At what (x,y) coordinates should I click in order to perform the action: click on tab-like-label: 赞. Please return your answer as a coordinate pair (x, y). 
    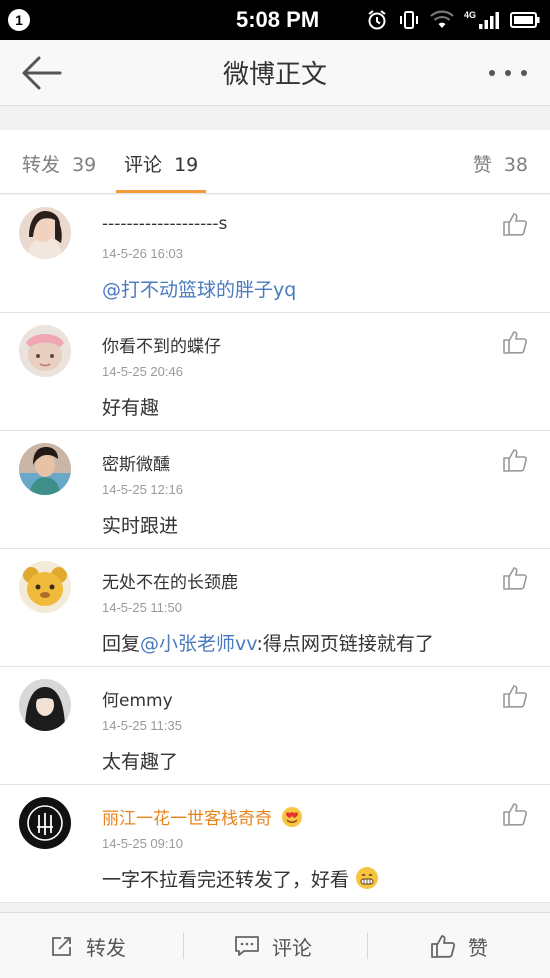
    Looking at the image, I should click on (482, 165).